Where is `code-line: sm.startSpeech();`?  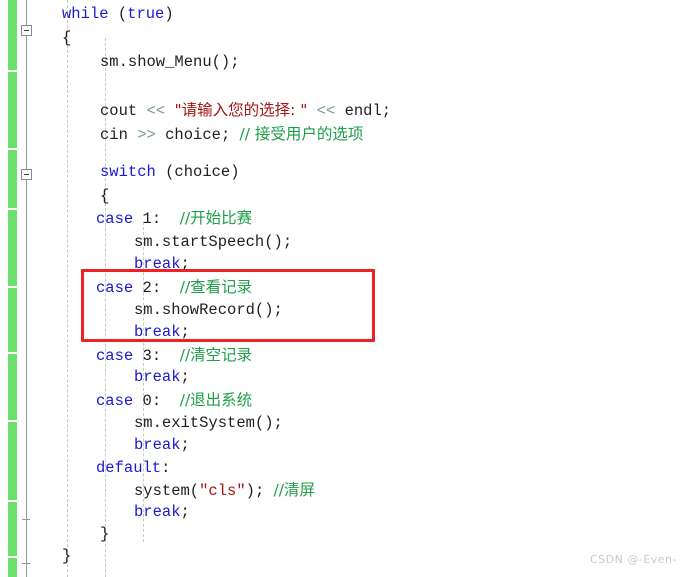 code-line: sm.startSpeech(); is located at coordinates (213, 242).